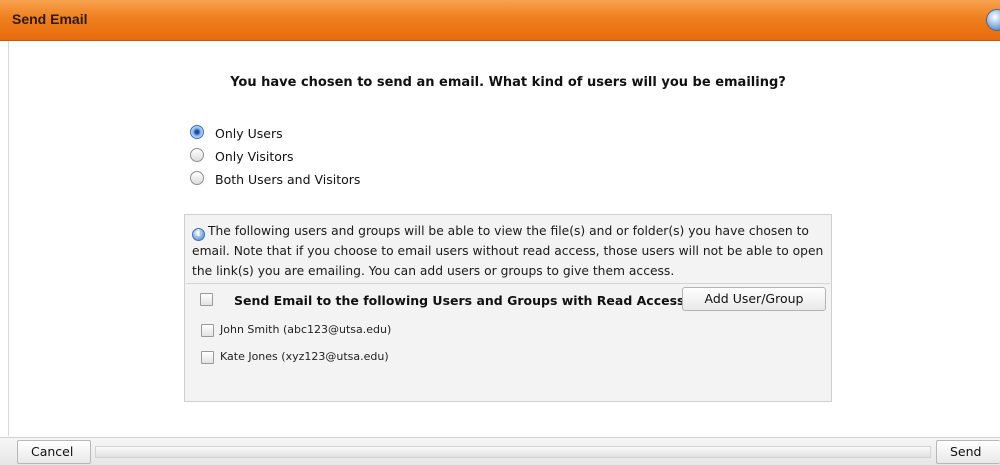 Image resolution: width=1000 pixels, height=465 pixels. Describe the element at coordinates (207, 357) in the screenshot. I see `kate-jones-checkbox` at that location.